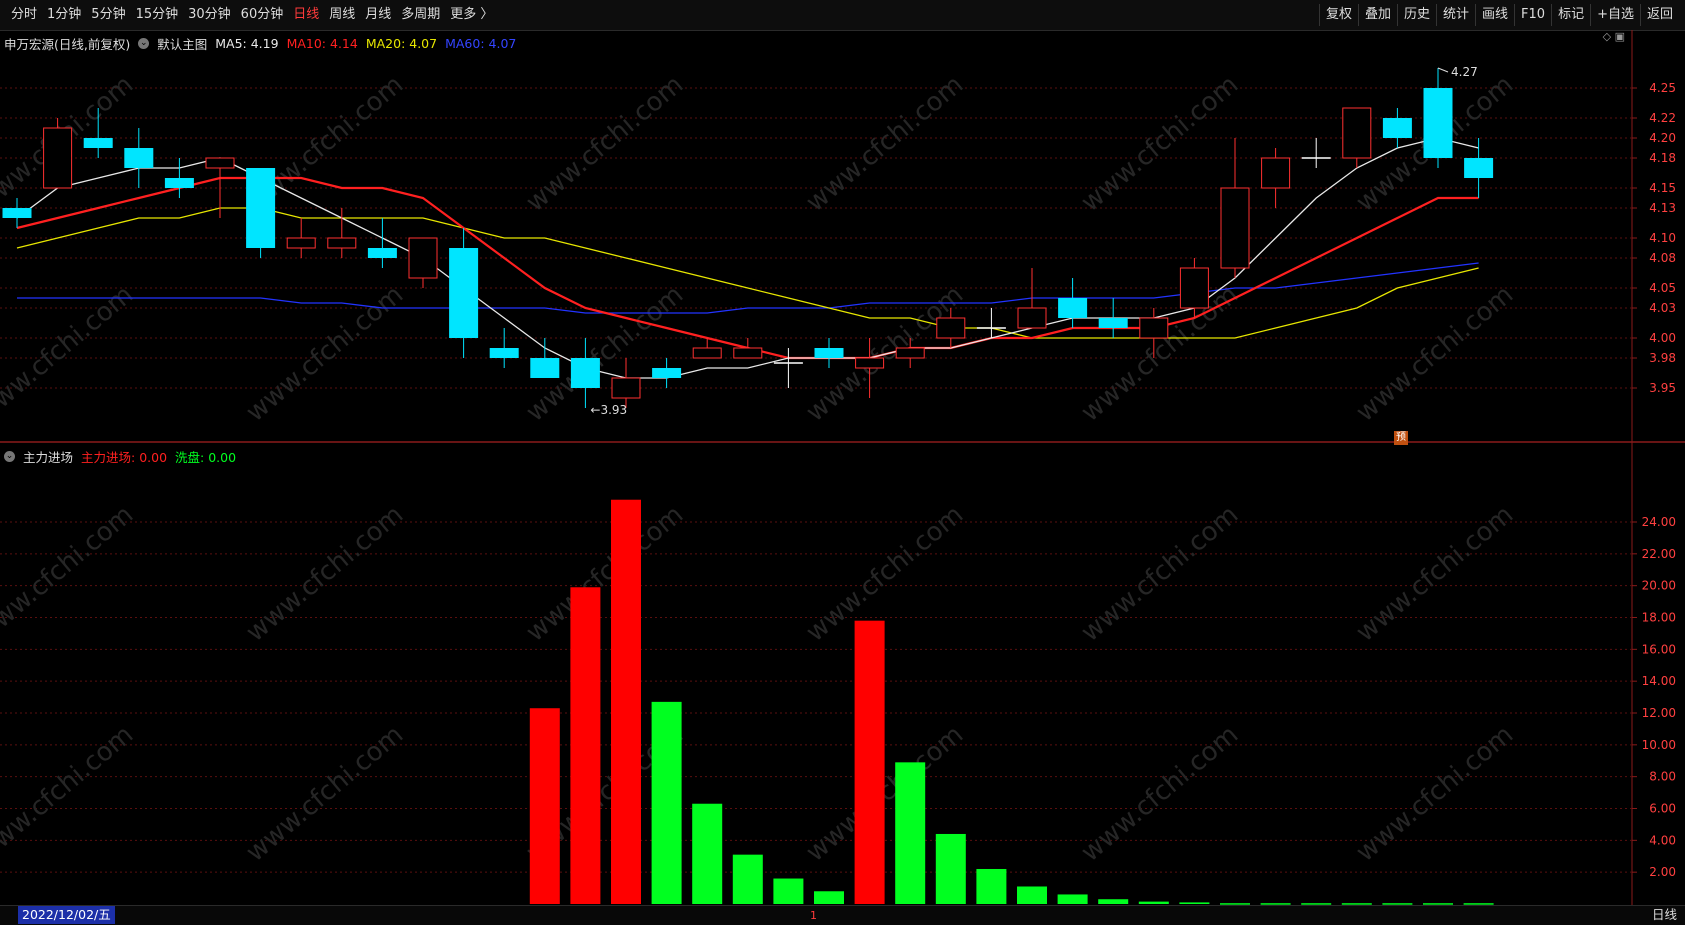  What do you see at coordinates (1659, 522) in the screenshot?
I see `sub-tick-label: 24.00` at bounding box center [1659, 522].